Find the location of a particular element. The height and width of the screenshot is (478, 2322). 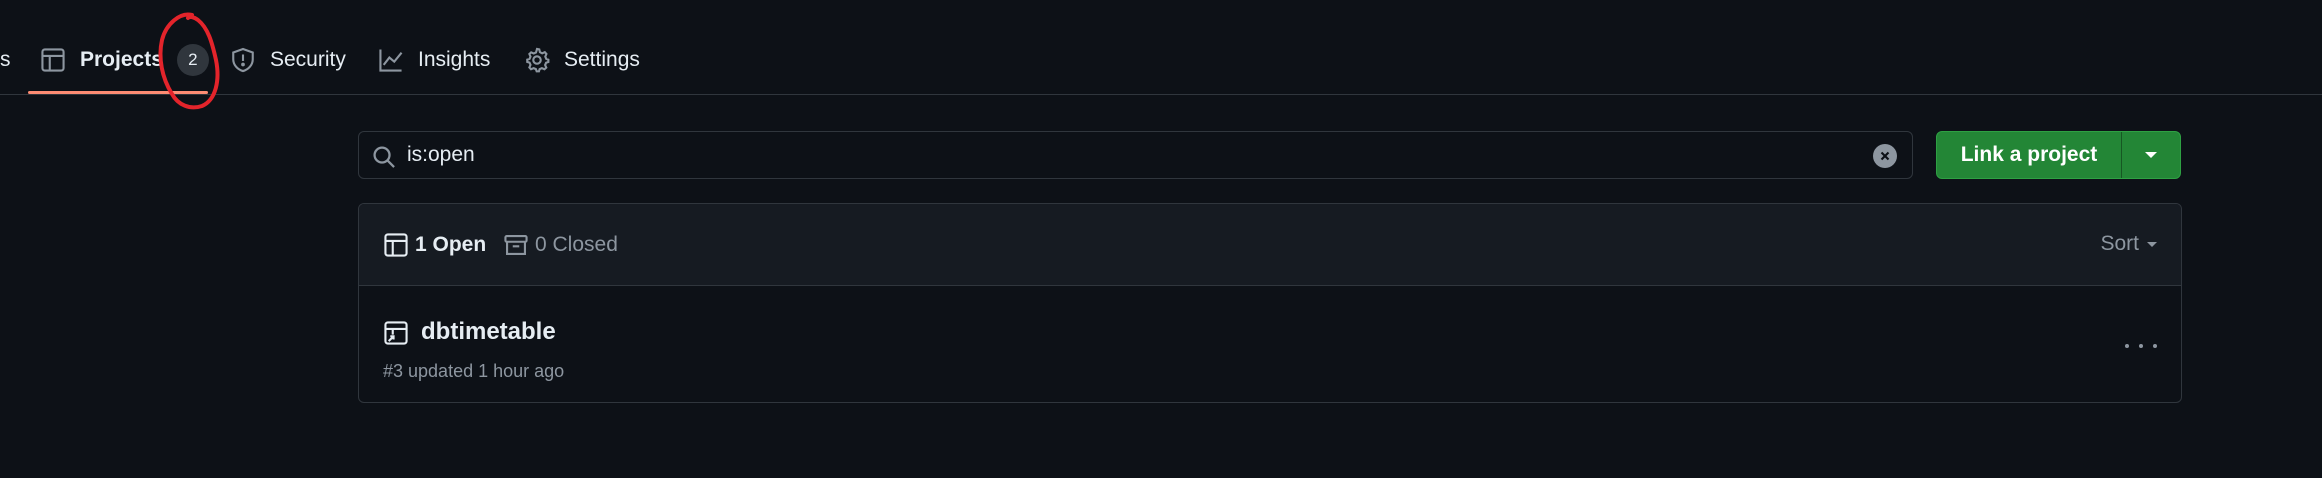

closed-projects-filter: 0 Closed is located at coordinates (560, 245).